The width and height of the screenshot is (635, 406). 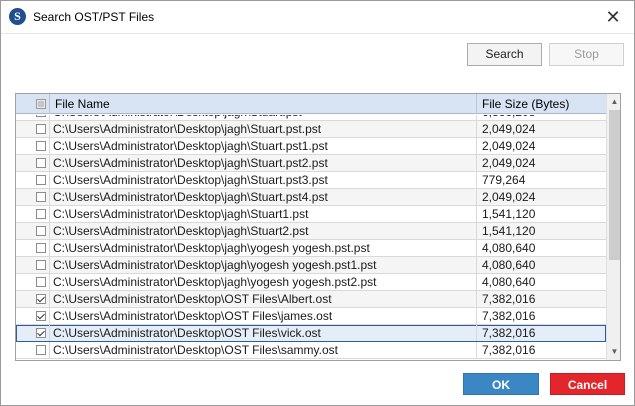 What do you see at coordinates (587, 384) in the screenshot?
I see `cancel-button: Cancel` at bounding box center [587, 384].